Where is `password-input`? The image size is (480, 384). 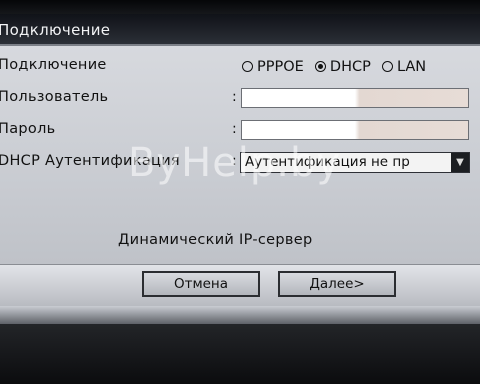 password-input is located at coordinates (355, 130).